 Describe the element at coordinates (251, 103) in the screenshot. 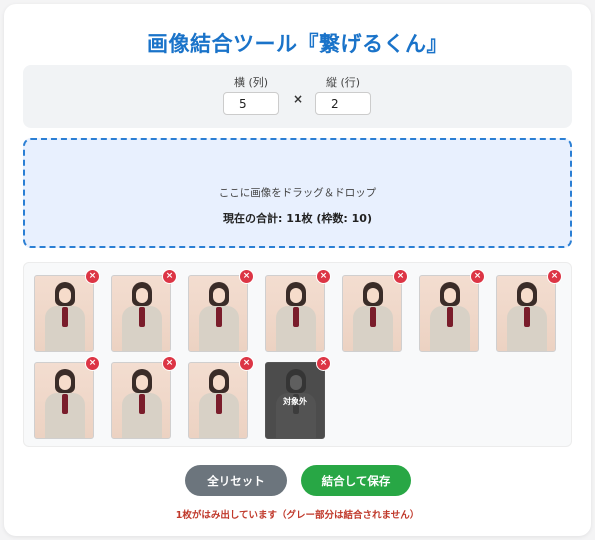

I see `columns-input` at that location.